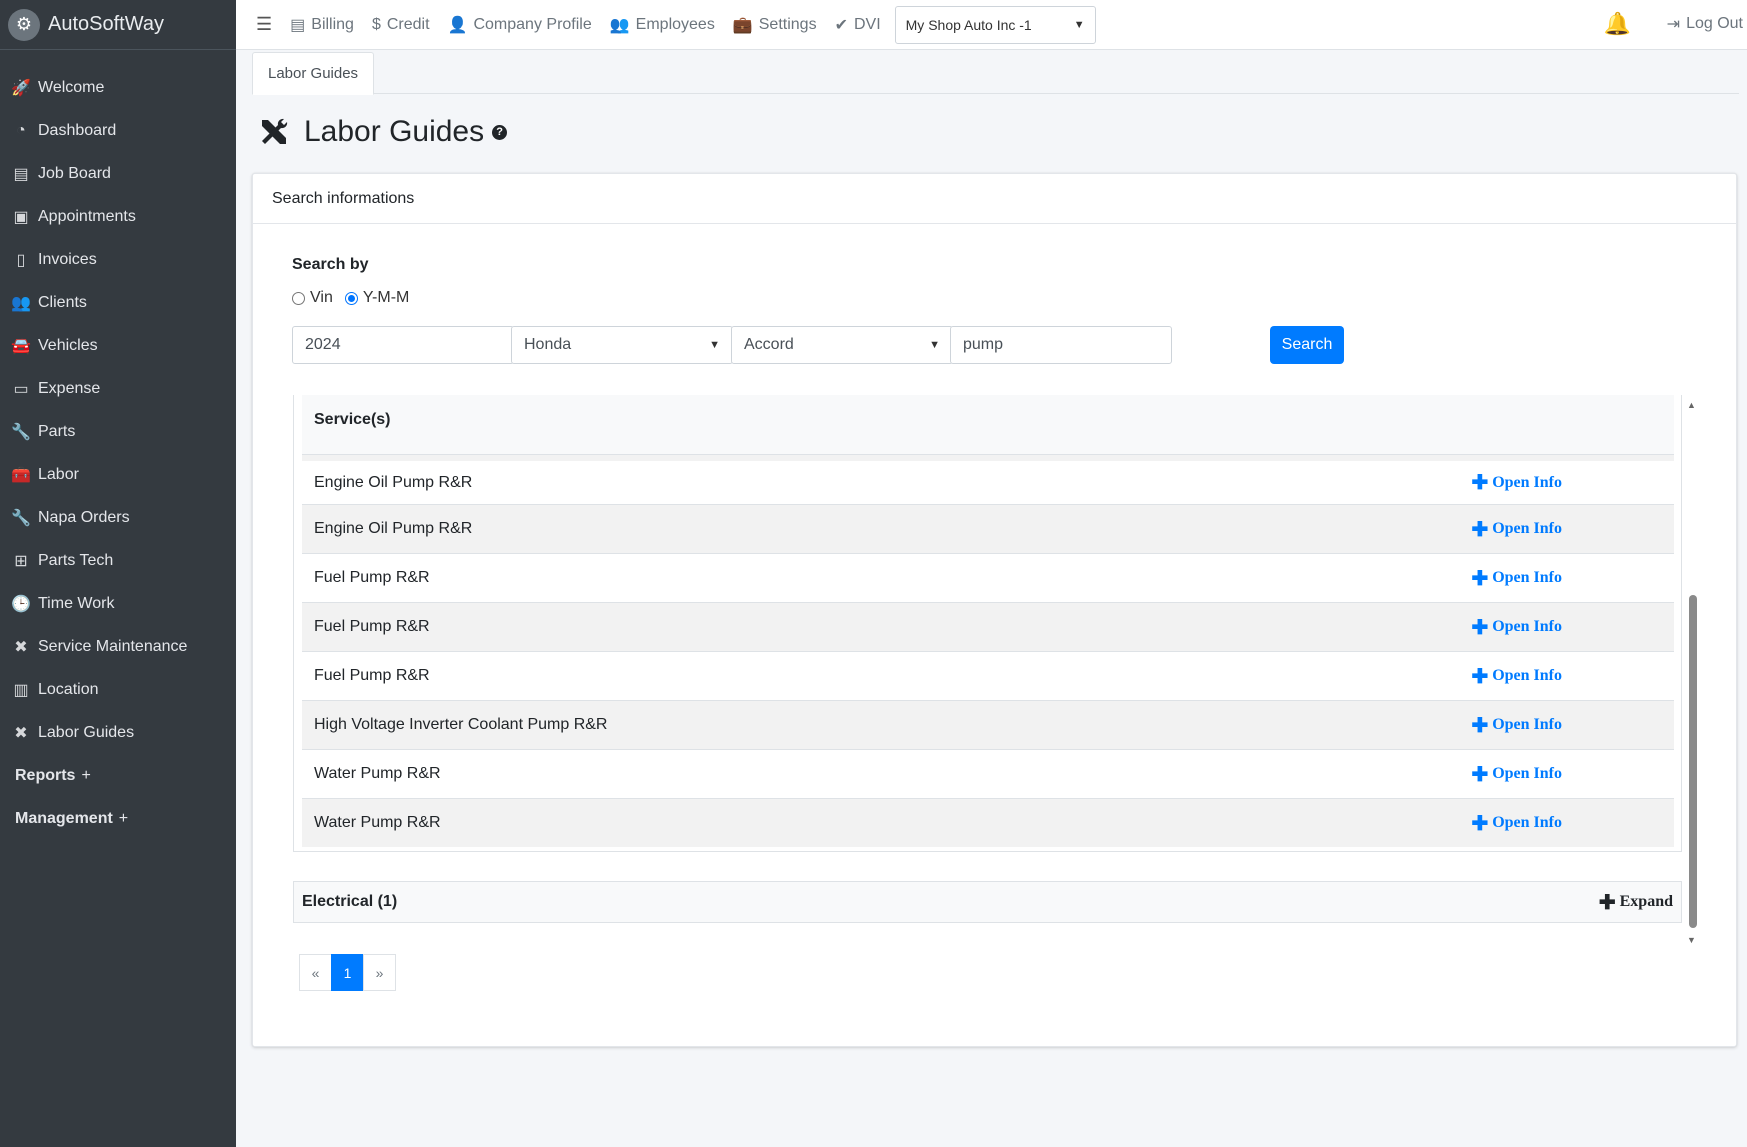 This screenshot has width=1747, height=1147. I want to click on clock-icon: 🕒, so click(21, 604).